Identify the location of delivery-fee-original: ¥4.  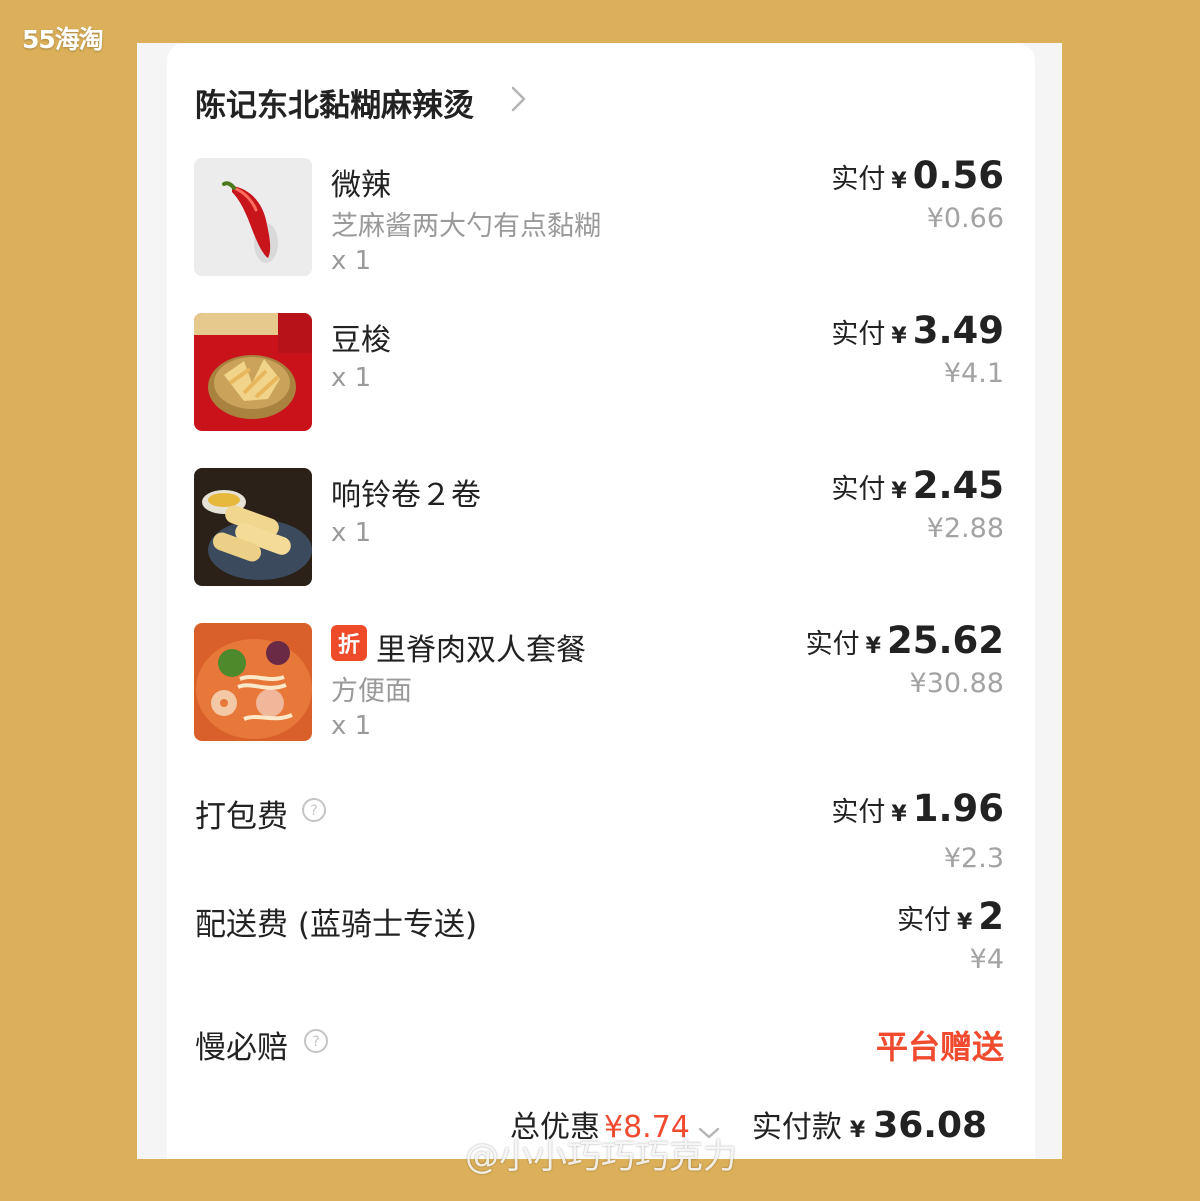
(986, 959).